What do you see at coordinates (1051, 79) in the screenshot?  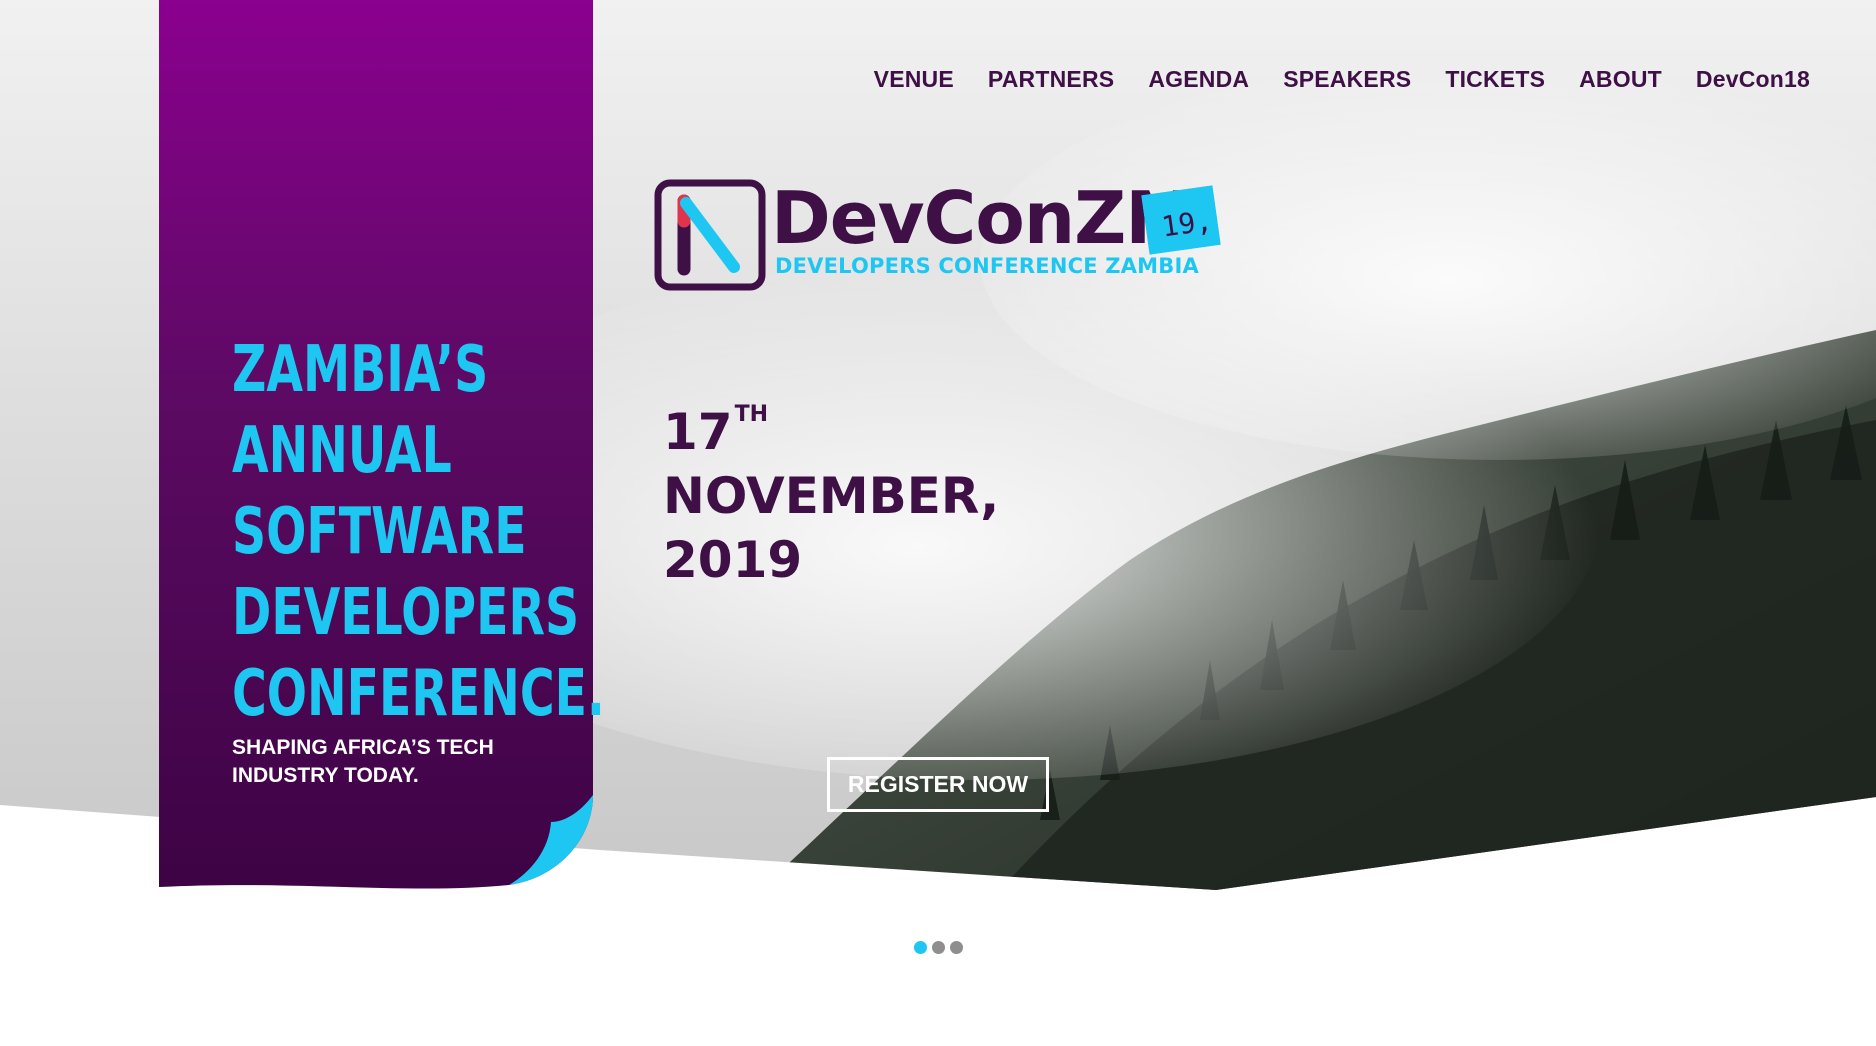 I see `nav-partners: PARTNERS` at bounding box center [1051, 79].